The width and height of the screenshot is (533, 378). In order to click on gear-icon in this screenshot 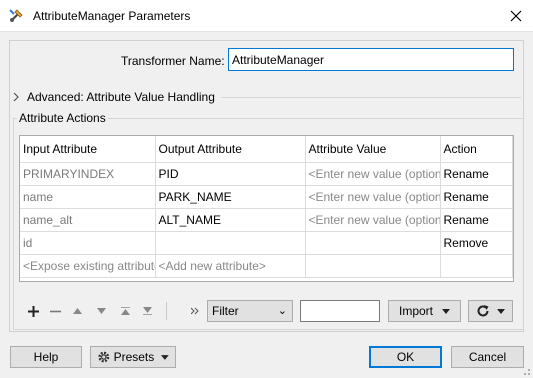, I will do `click(104, 357)`.